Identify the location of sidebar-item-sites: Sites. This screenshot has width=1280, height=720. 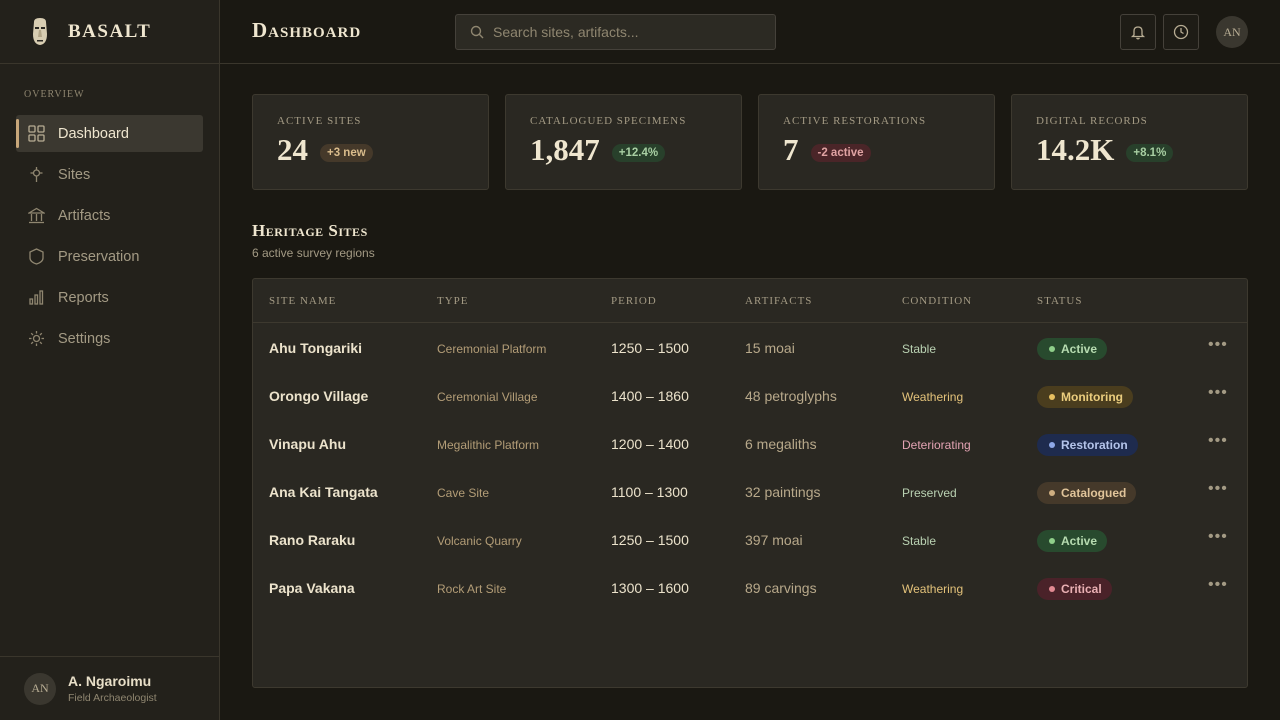
(109, 174).